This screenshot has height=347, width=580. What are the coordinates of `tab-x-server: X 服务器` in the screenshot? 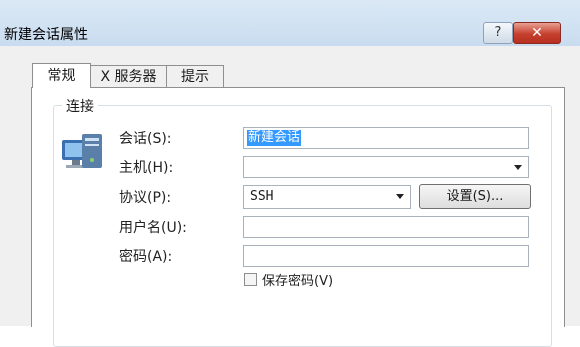 It's located at (128, 76).